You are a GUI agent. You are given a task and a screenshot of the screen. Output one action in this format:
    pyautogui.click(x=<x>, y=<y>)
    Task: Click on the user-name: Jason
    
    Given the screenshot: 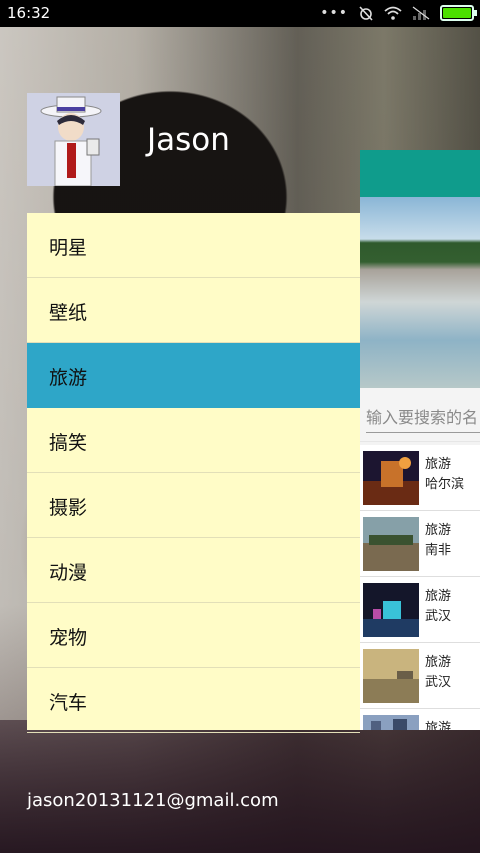 What is the action you would take?
    pyautogui.click(x=188, y=140)
    